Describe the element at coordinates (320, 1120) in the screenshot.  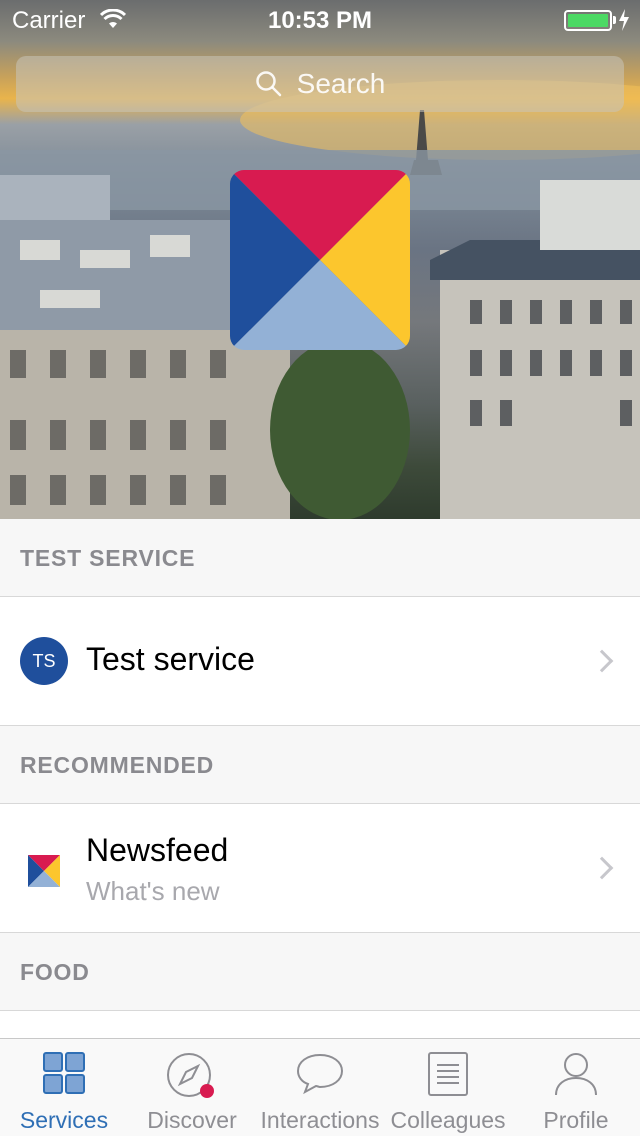
I see `tab-label: Interactions` at that location.